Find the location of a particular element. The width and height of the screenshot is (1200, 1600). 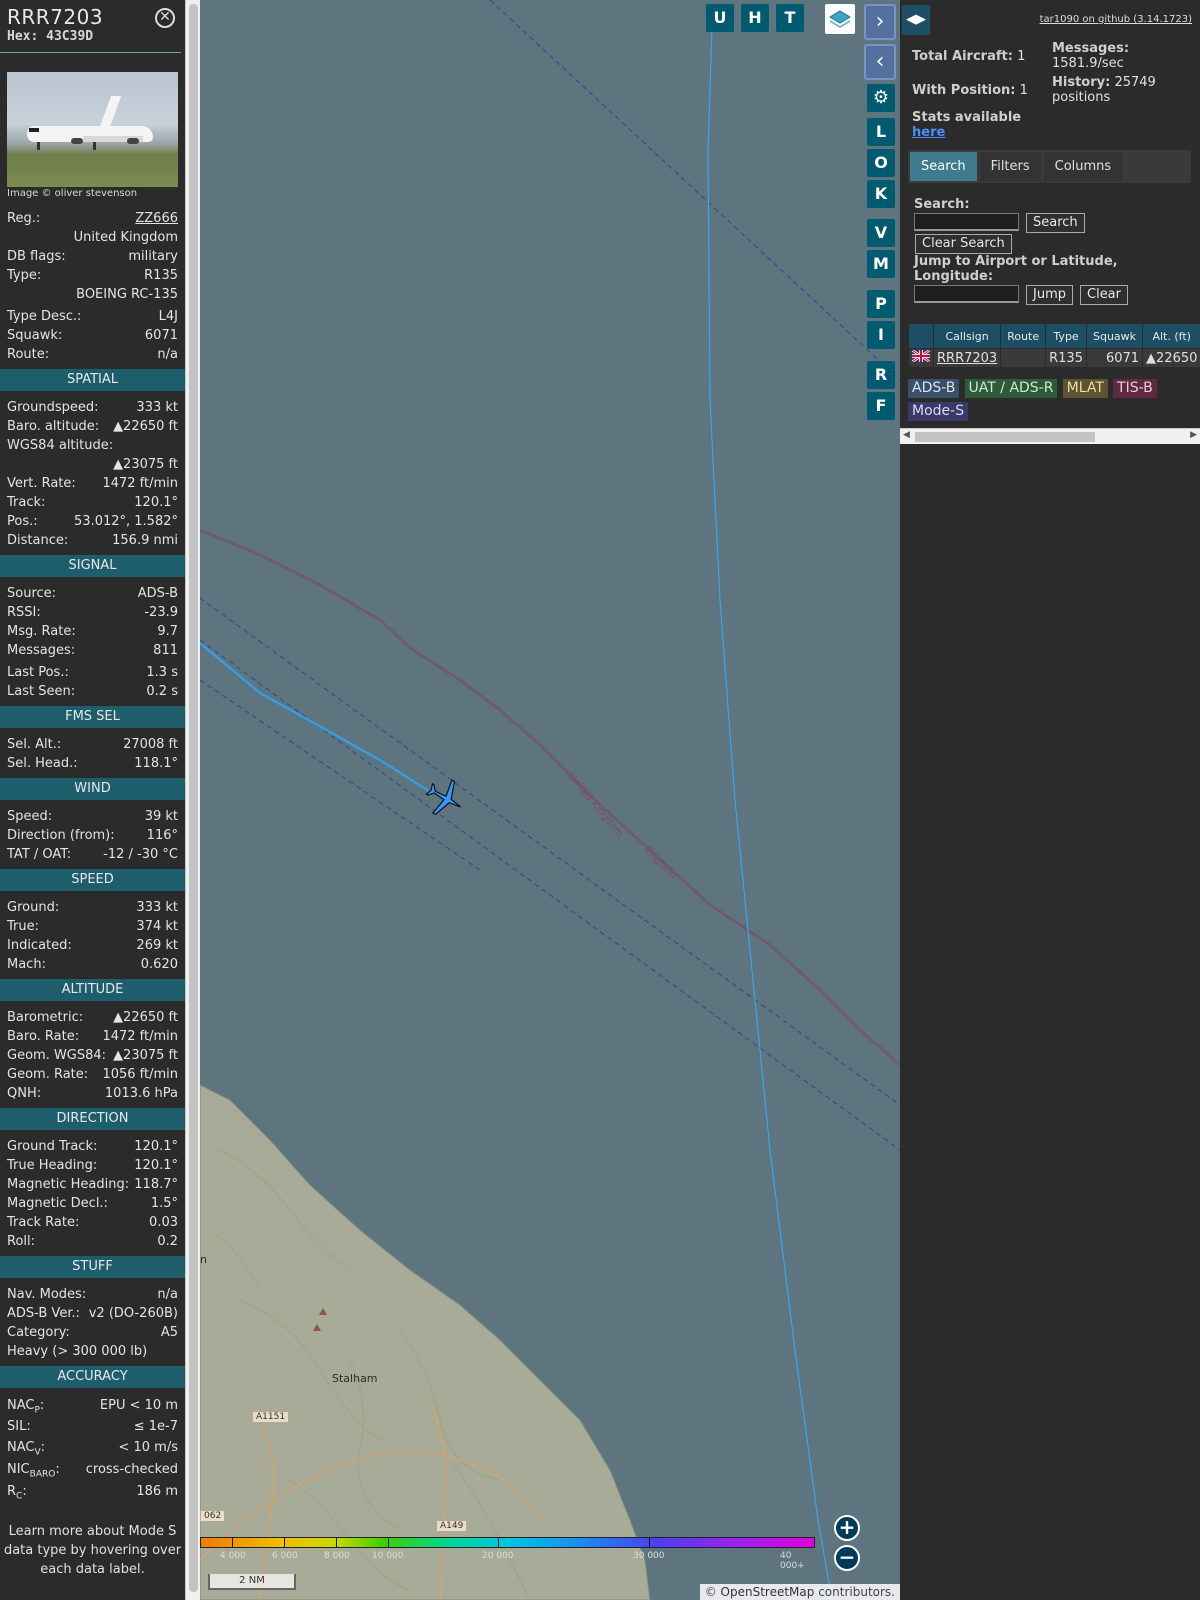

other-aircraft-track is located at coordinates (770, 813).